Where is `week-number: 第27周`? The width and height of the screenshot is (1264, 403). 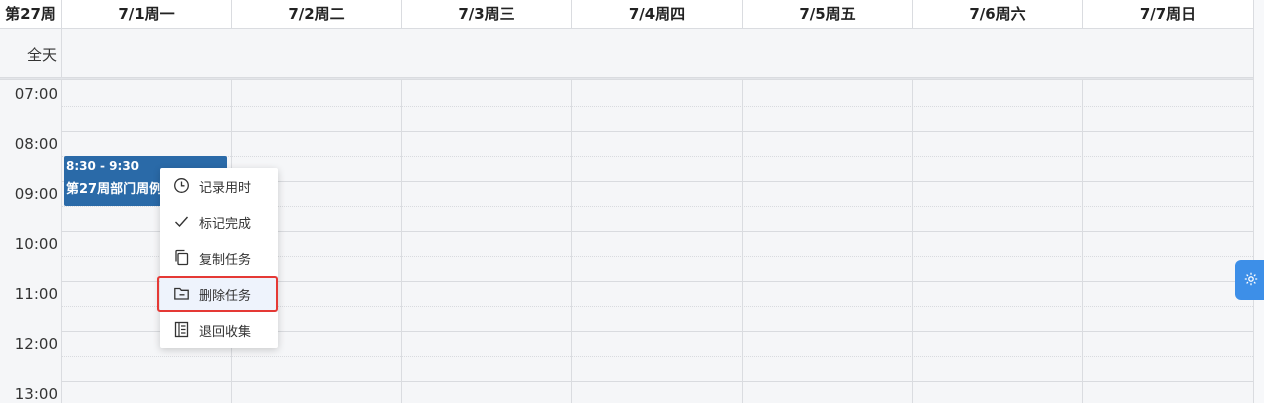 week-number: 第27周 is located at coordinates (30, 14).